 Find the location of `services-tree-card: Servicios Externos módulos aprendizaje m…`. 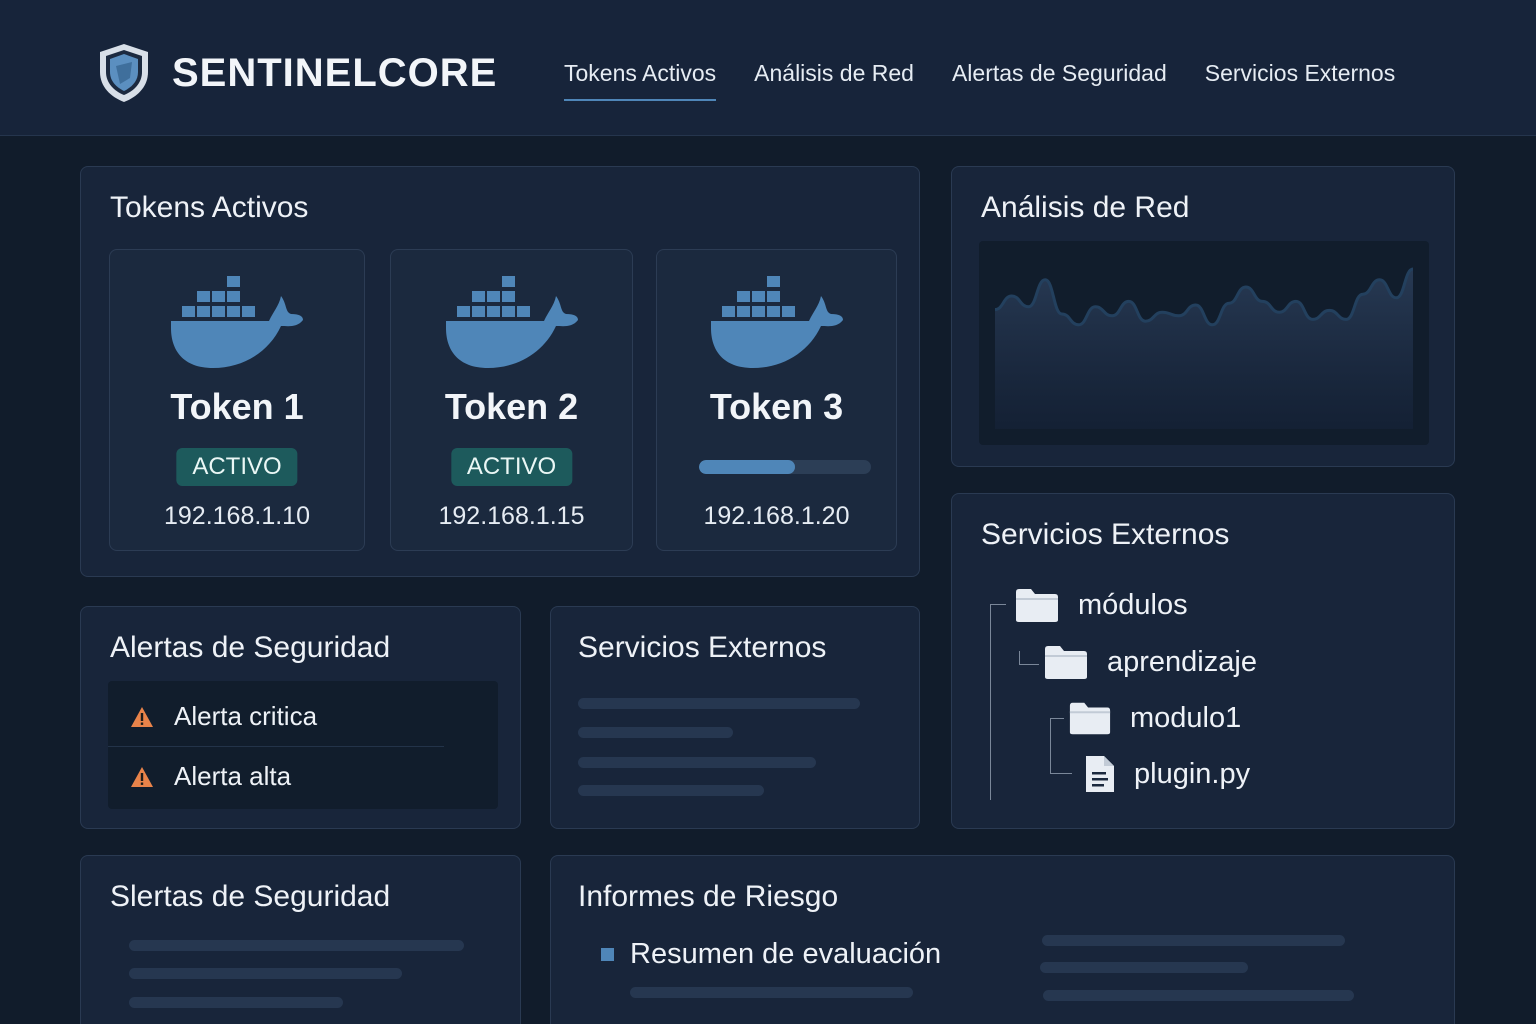

services-tree-card: Servicios Externos módulos aprendizaje m… is located at coordinates (1203, 661).